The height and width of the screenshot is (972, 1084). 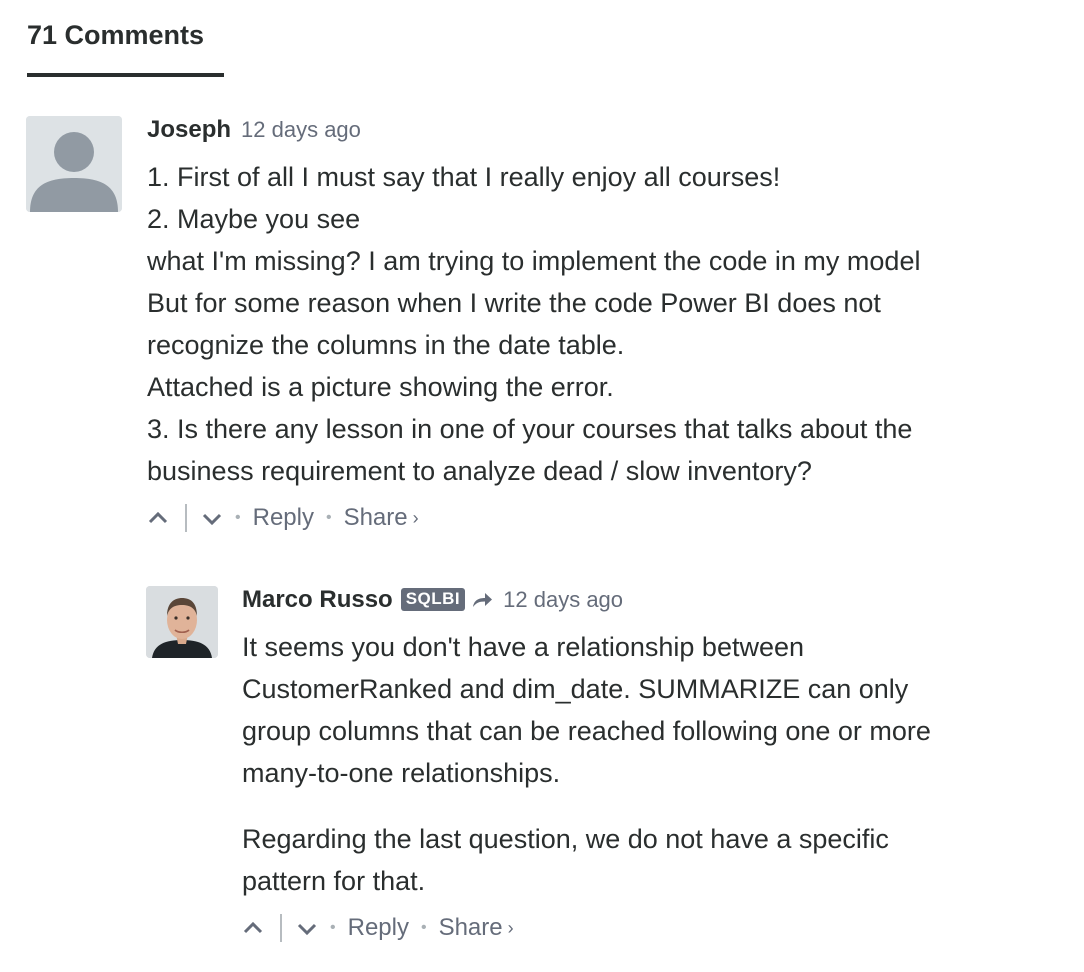 I want to click on author-name: Marco Russo, so click(x=317, y=600).